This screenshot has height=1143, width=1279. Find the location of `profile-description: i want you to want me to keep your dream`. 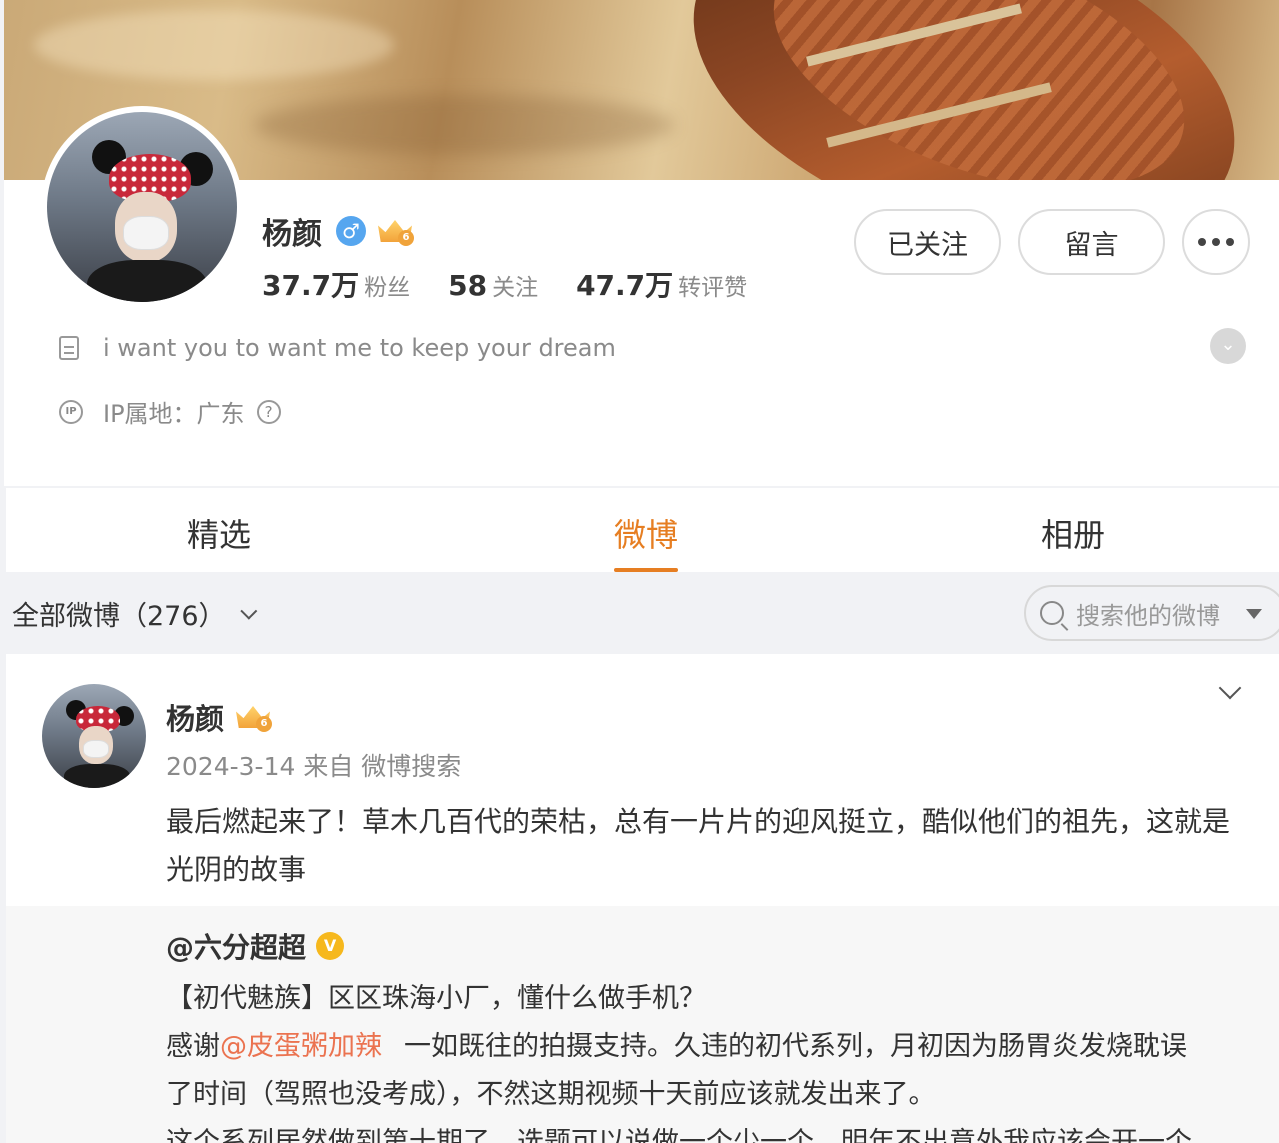

profile-description: i want you to want me to keep your dream is located at coordinates (337, 348).